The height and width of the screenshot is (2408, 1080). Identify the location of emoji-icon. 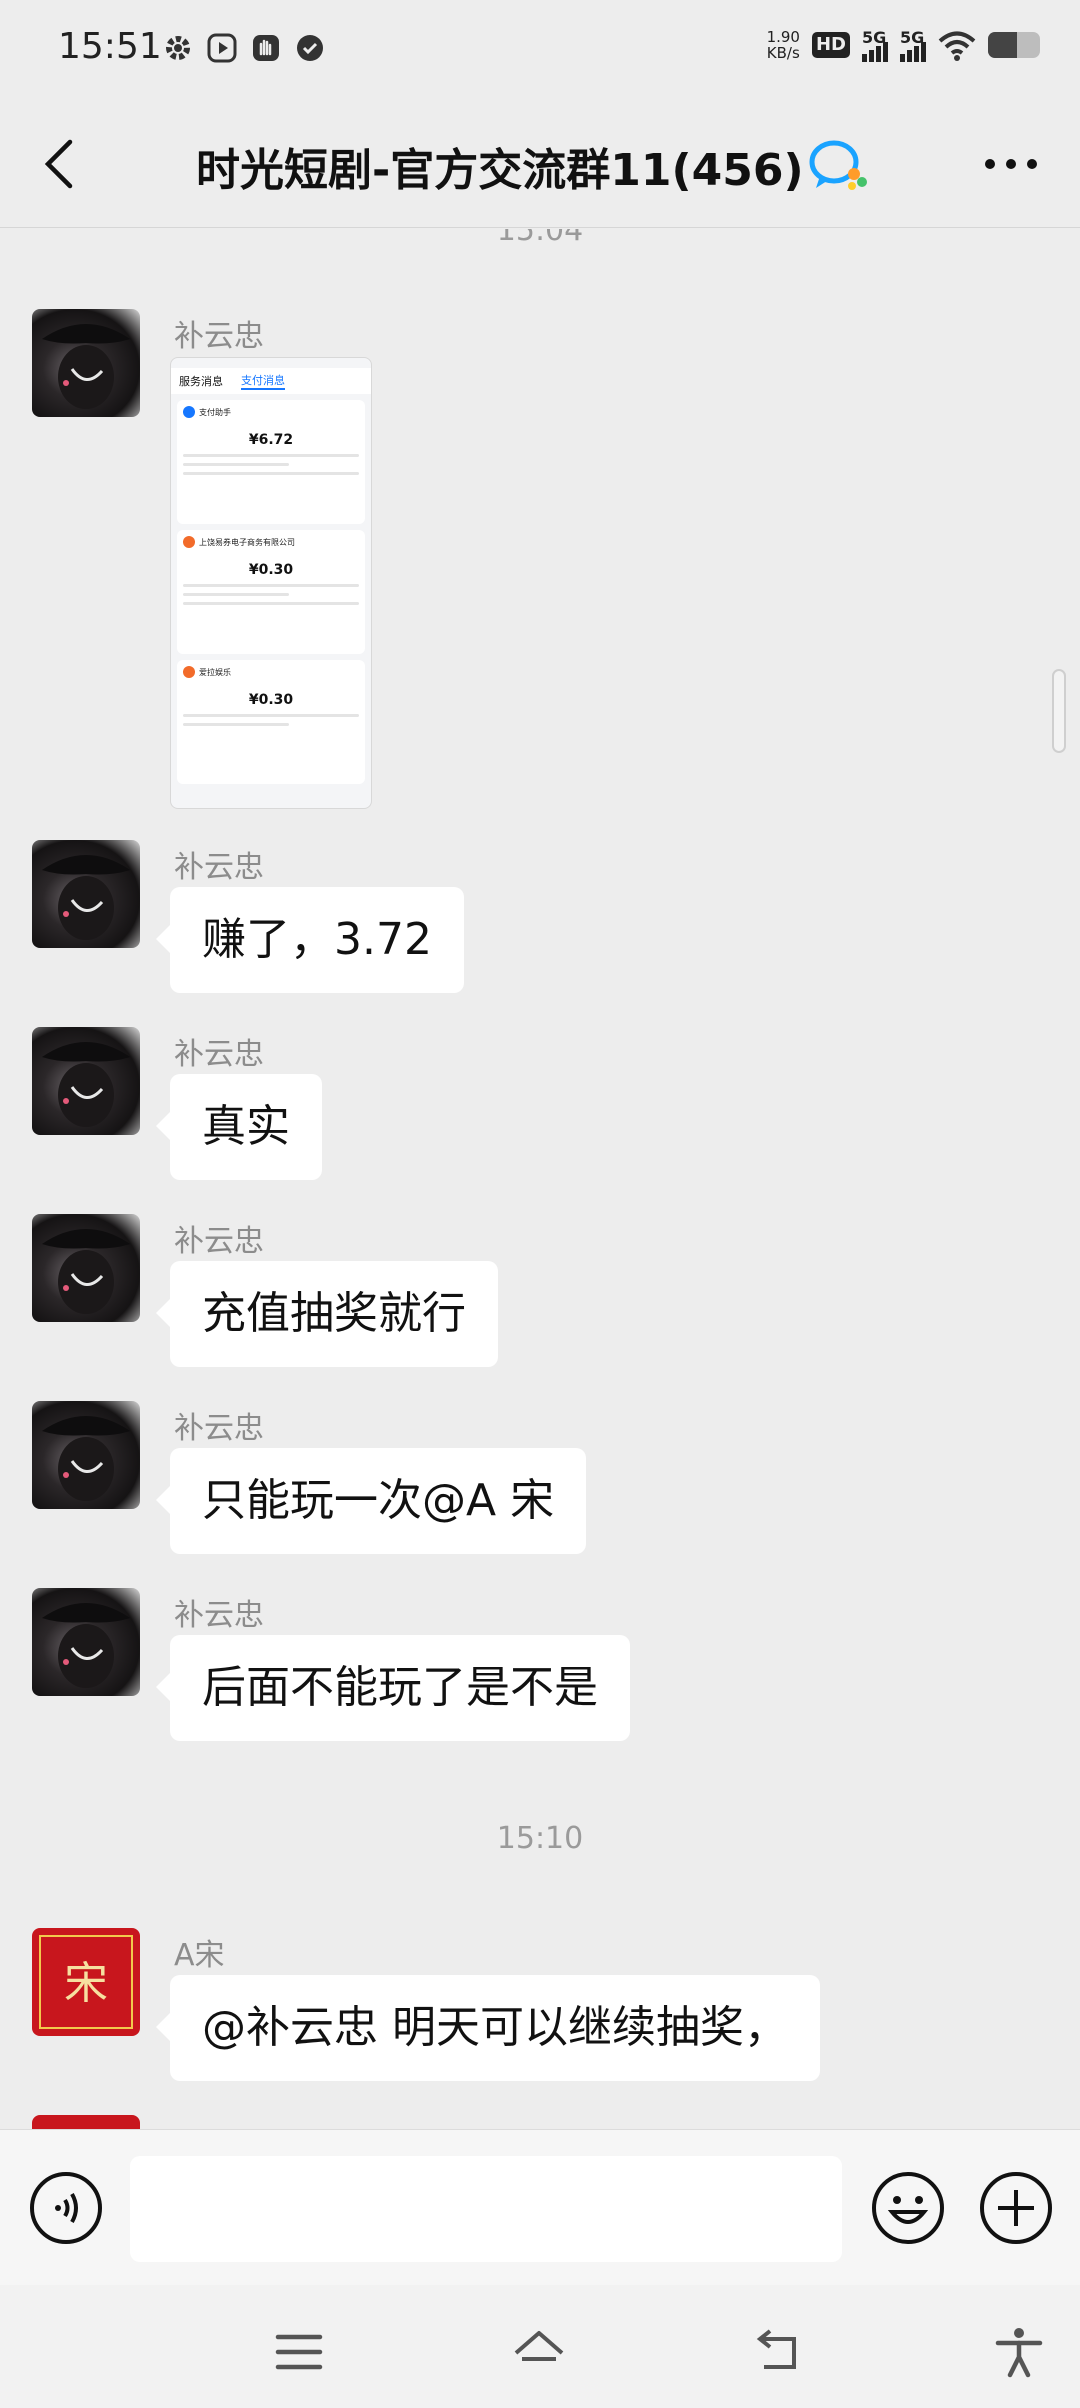
(908, 2208).